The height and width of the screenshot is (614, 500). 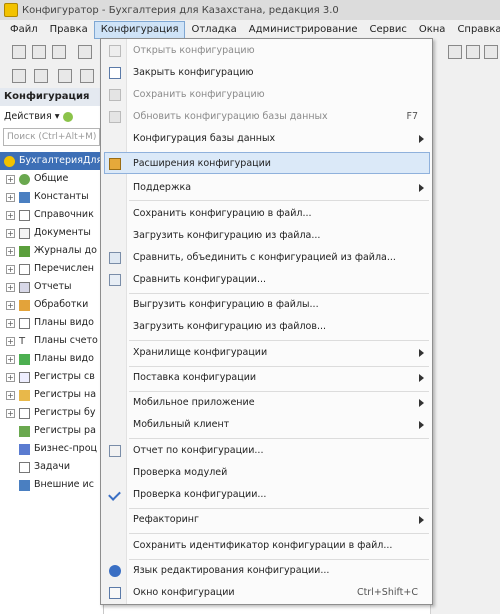 I want to click on tree-item-catalogs: + Справочник, so click(x=51, y=215).